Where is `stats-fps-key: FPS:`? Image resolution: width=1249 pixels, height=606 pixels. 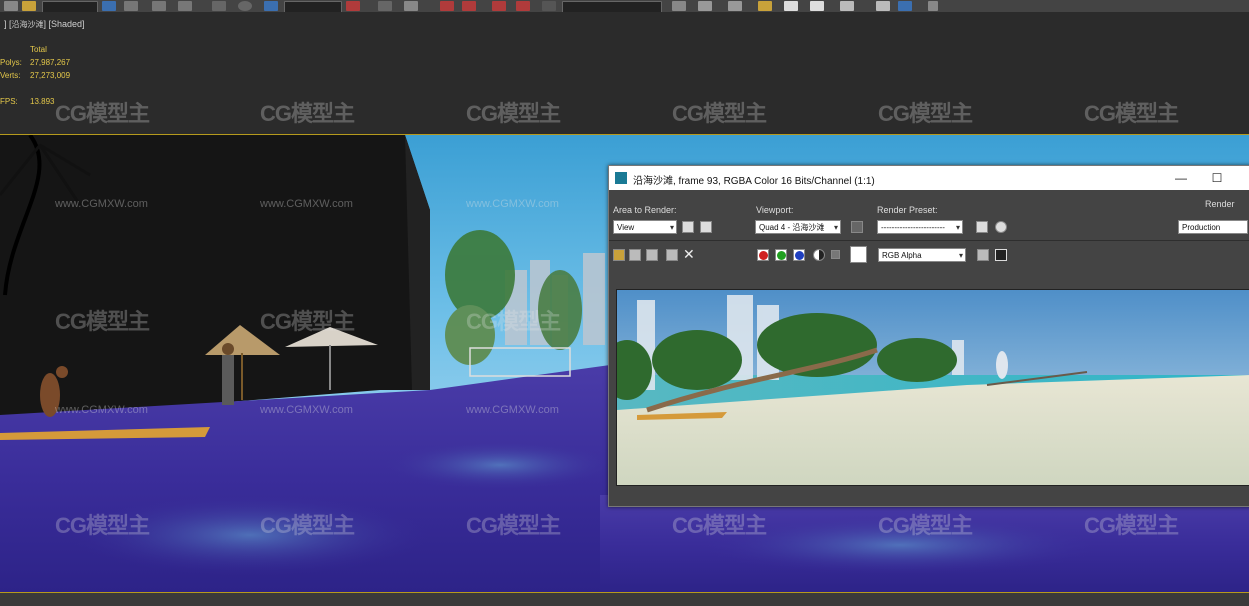
stats-fps-key: FPS: is located at coordinates (9, 101).